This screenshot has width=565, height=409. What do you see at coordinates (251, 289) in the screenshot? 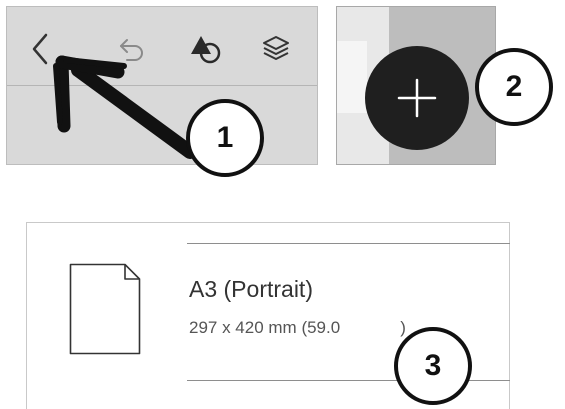
I see `paper-name: A3 (Portrait)` at bounding box center [251, 289].